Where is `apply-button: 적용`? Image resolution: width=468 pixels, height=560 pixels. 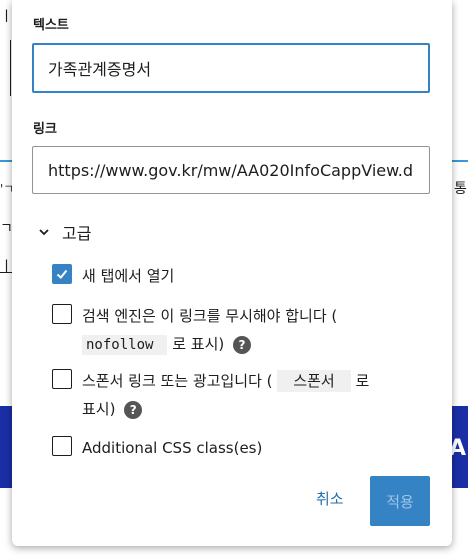
apply-button: 적용 is located at coordinates (400, 501).